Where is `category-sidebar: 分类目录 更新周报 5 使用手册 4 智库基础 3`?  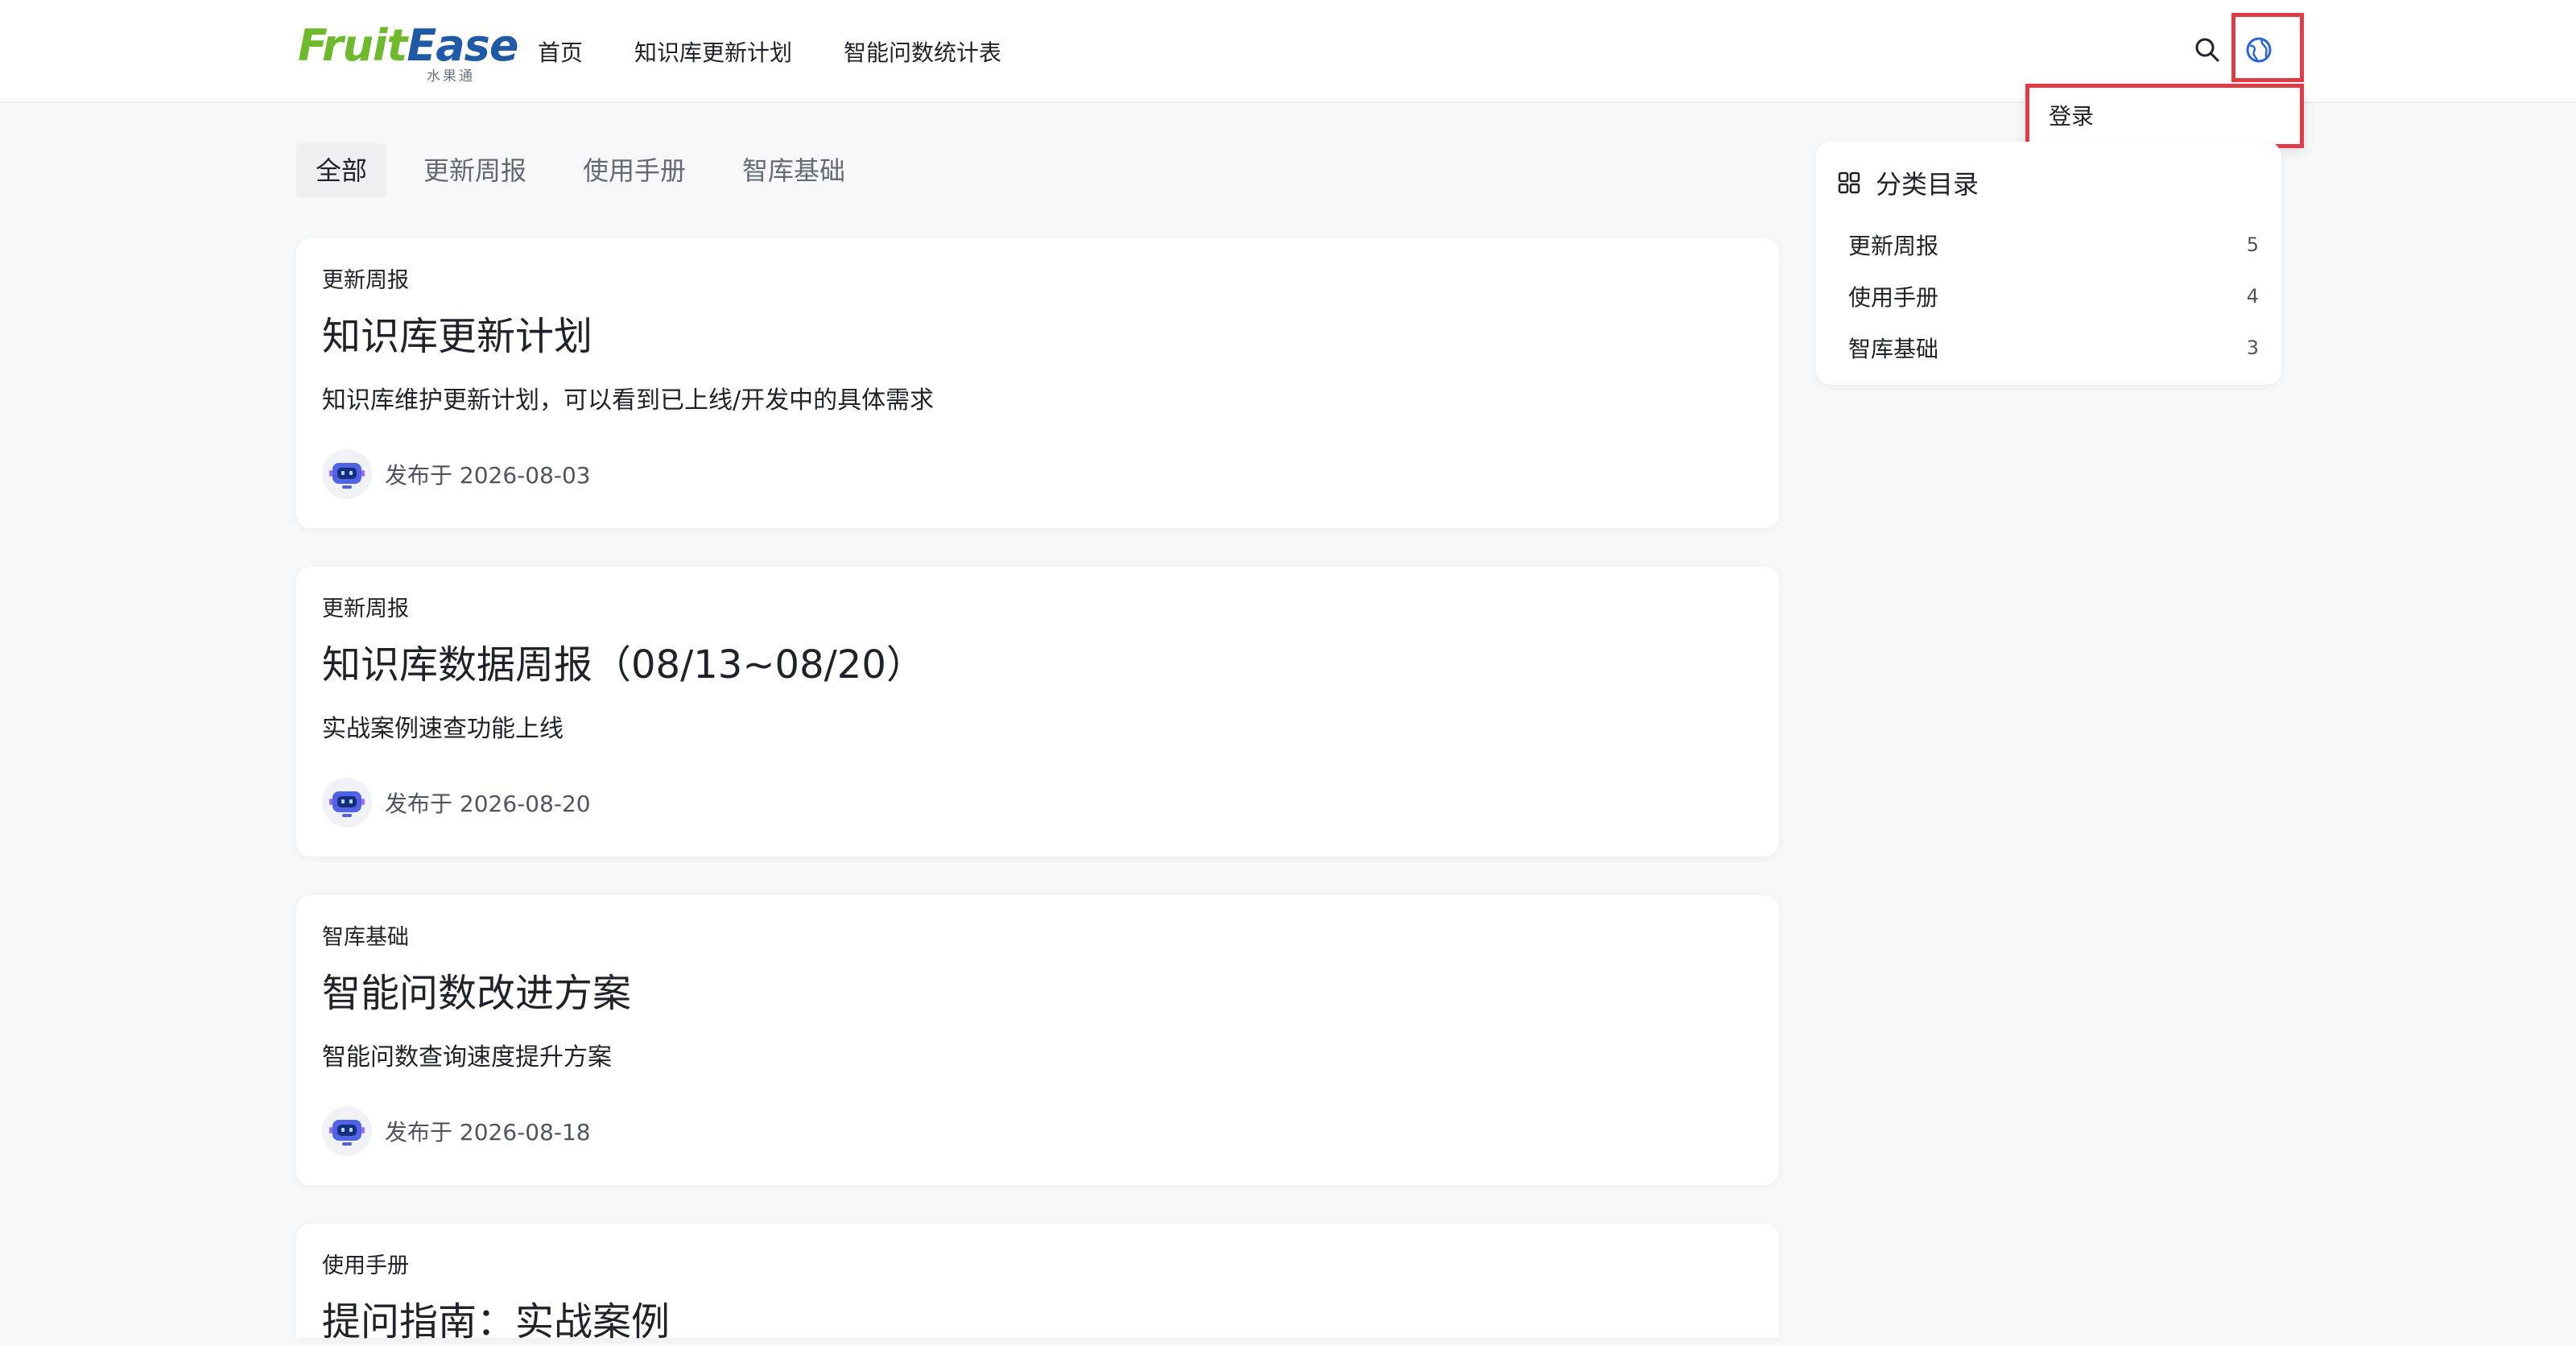 category-sidebar: 分类目录 更新周报 5 使用手册 4 智库基础 3 is located at coordinates (2048, 263).